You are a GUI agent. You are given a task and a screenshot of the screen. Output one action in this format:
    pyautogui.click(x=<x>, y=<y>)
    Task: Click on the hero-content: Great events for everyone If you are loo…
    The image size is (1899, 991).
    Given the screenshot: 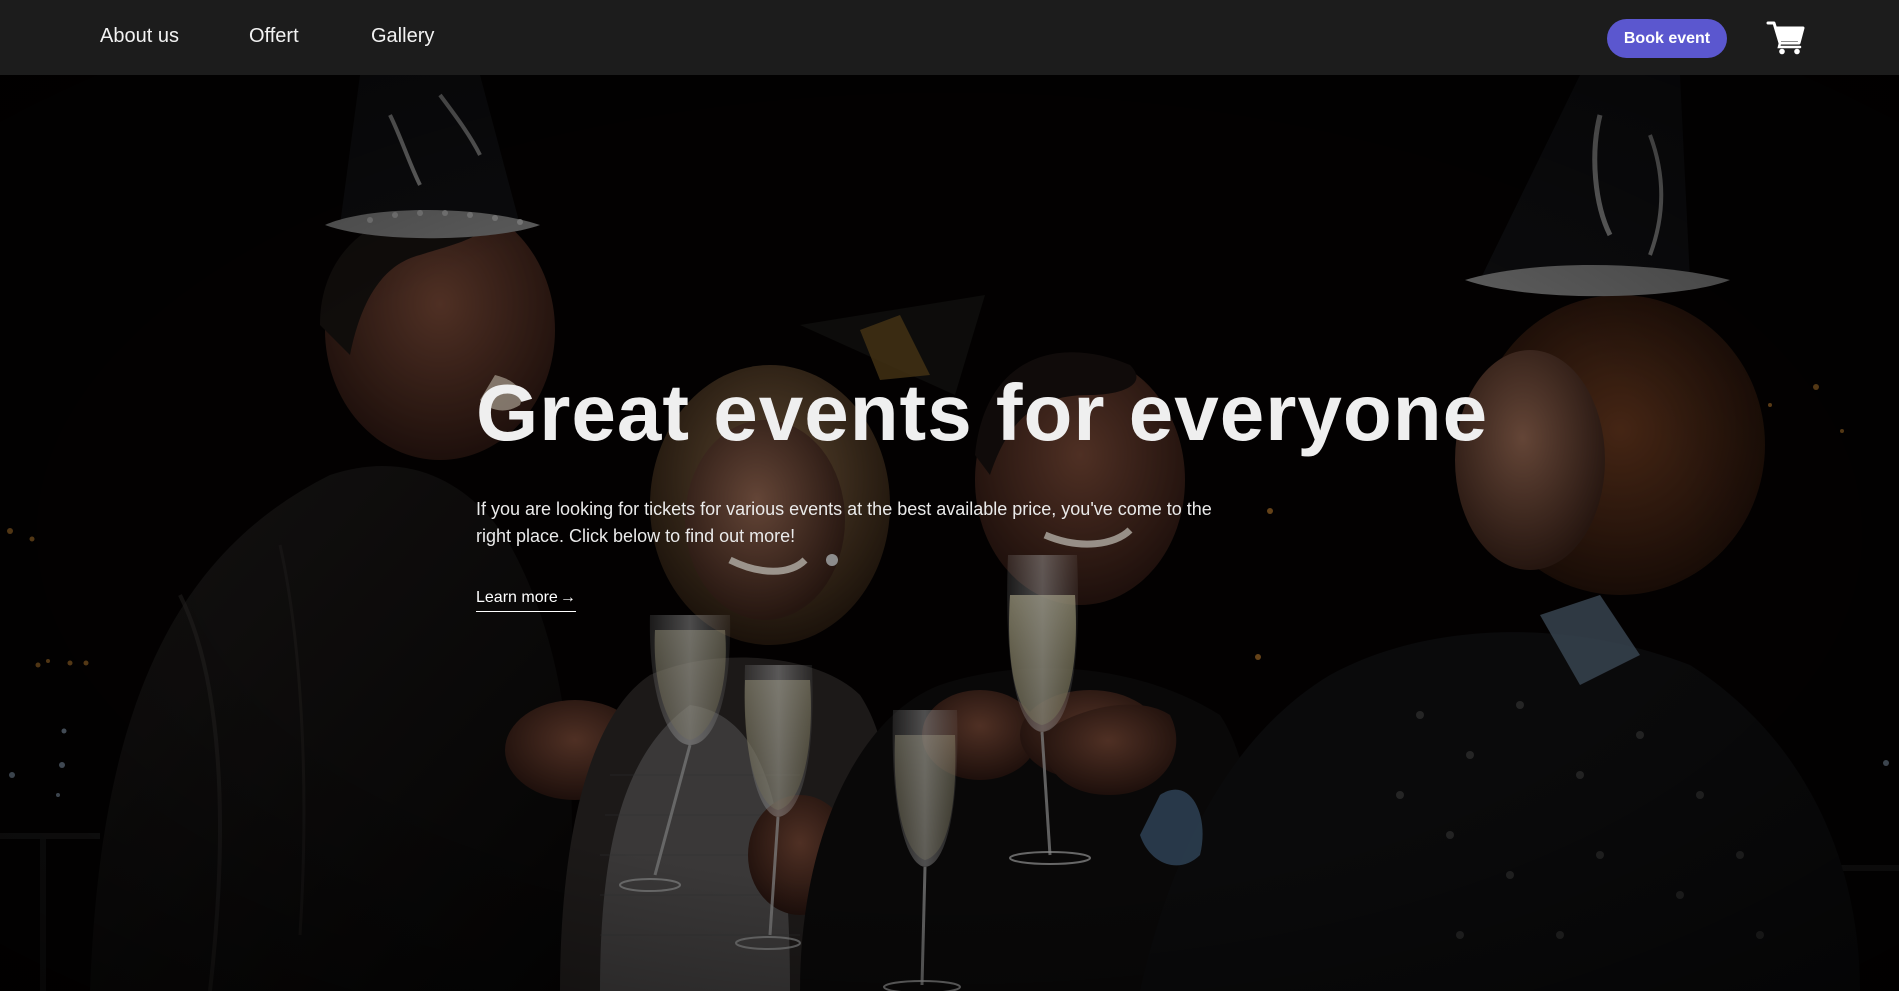 What is the action you would take?
    pyautogui.click(x=982, y=490)
    